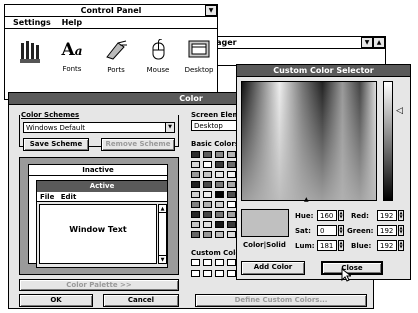  I want to click on luminance-pointer-icon: ◁, so click(399, 111).